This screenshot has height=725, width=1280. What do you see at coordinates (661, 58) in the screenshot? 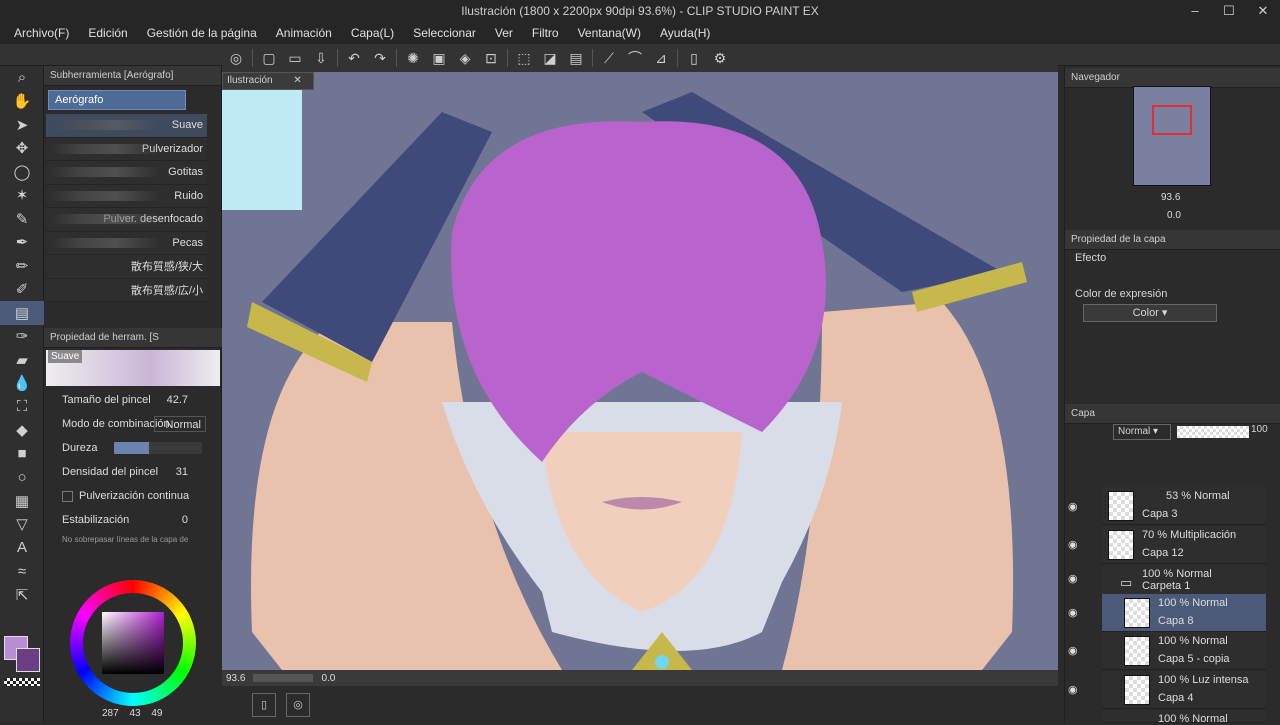
I see `grid-snap-icon: ⊿` at bounding box center [661, 58].